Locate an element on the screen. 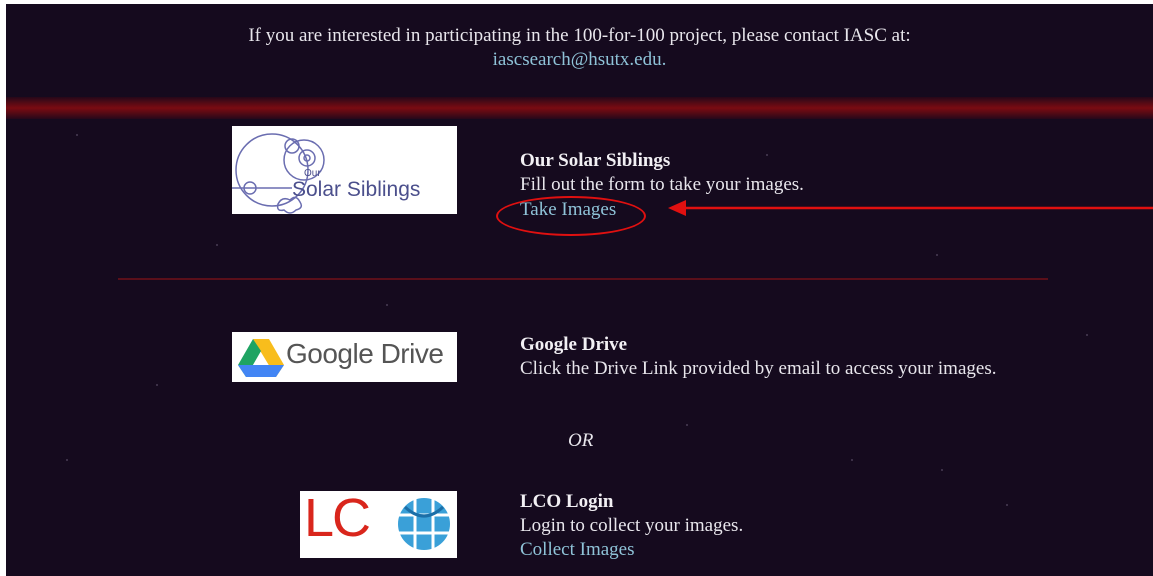 Image resolution: width=1153 pixels, height=576 pixels. globe-icon is located at coordinates (424, 524).